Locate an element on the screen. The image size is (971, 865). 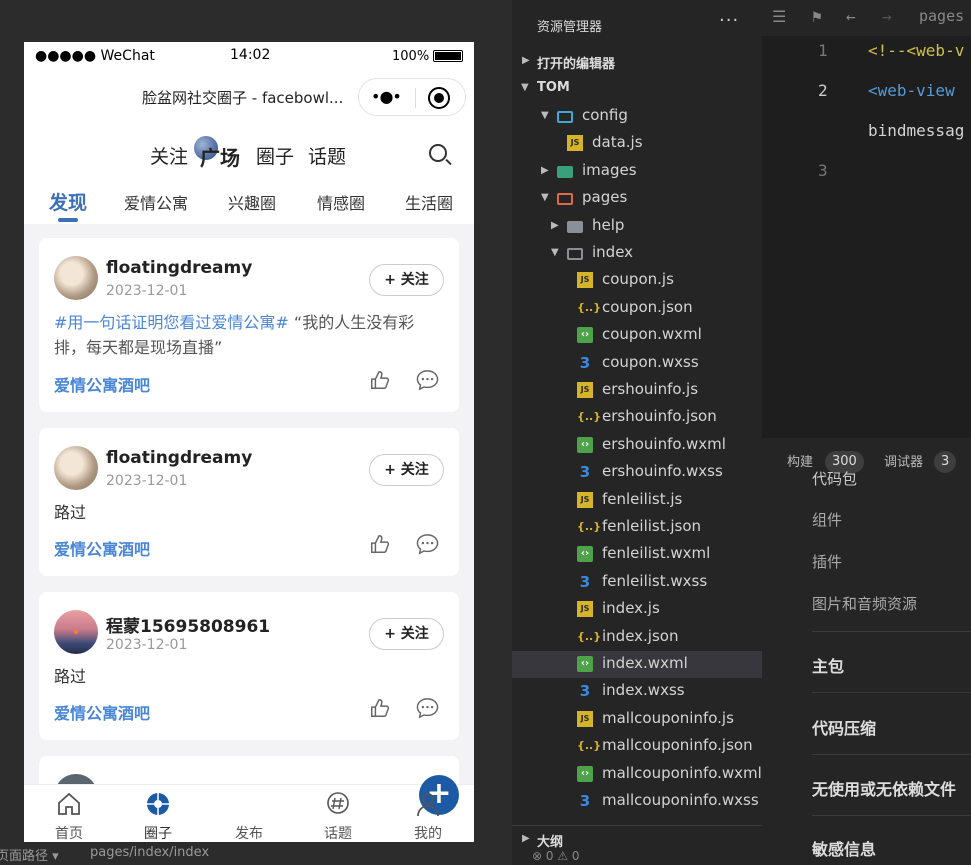
tree-item: 3 ershouinfo.wxss is located at coordinates (637, 472).